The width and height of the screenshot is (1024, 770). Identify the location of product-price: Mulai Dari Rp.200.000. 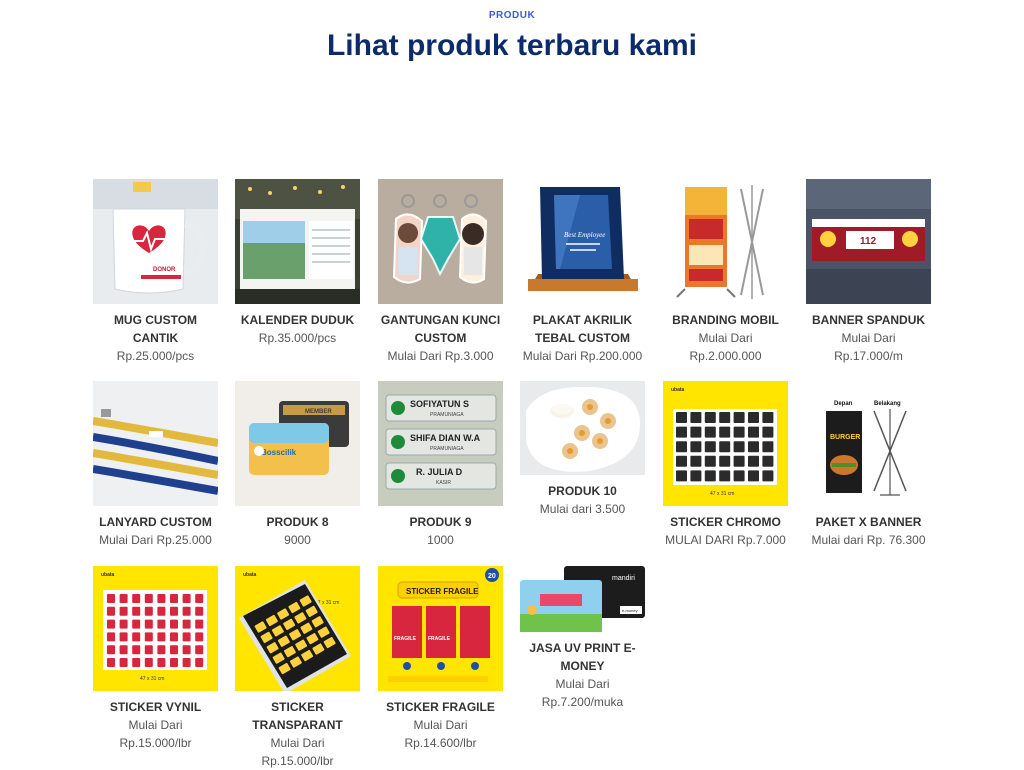
(582, 356).